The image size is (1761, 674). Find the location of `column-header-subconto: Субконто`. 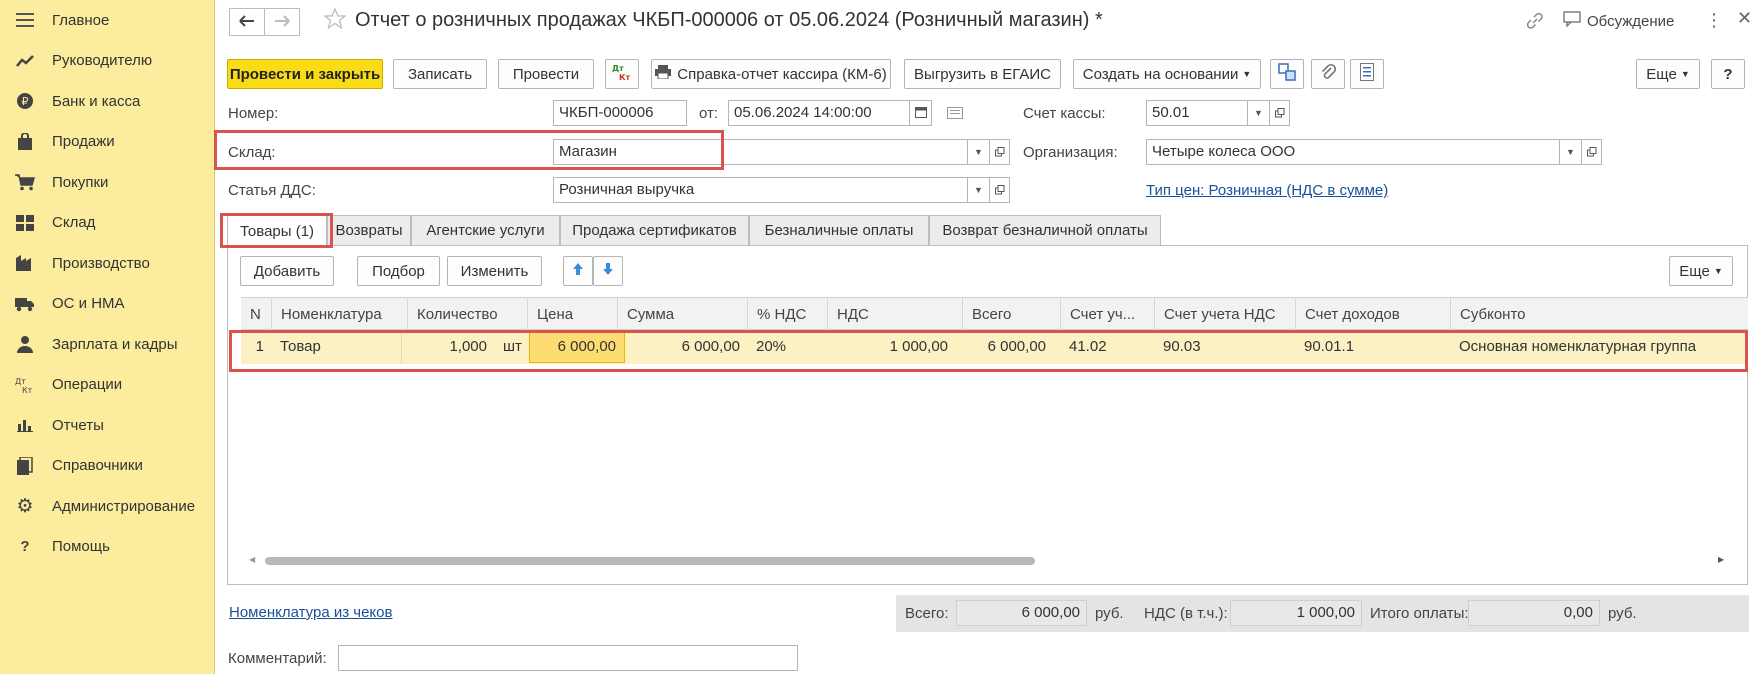

column-header-subconto: Субконто is located at coordinates (1599, 314).